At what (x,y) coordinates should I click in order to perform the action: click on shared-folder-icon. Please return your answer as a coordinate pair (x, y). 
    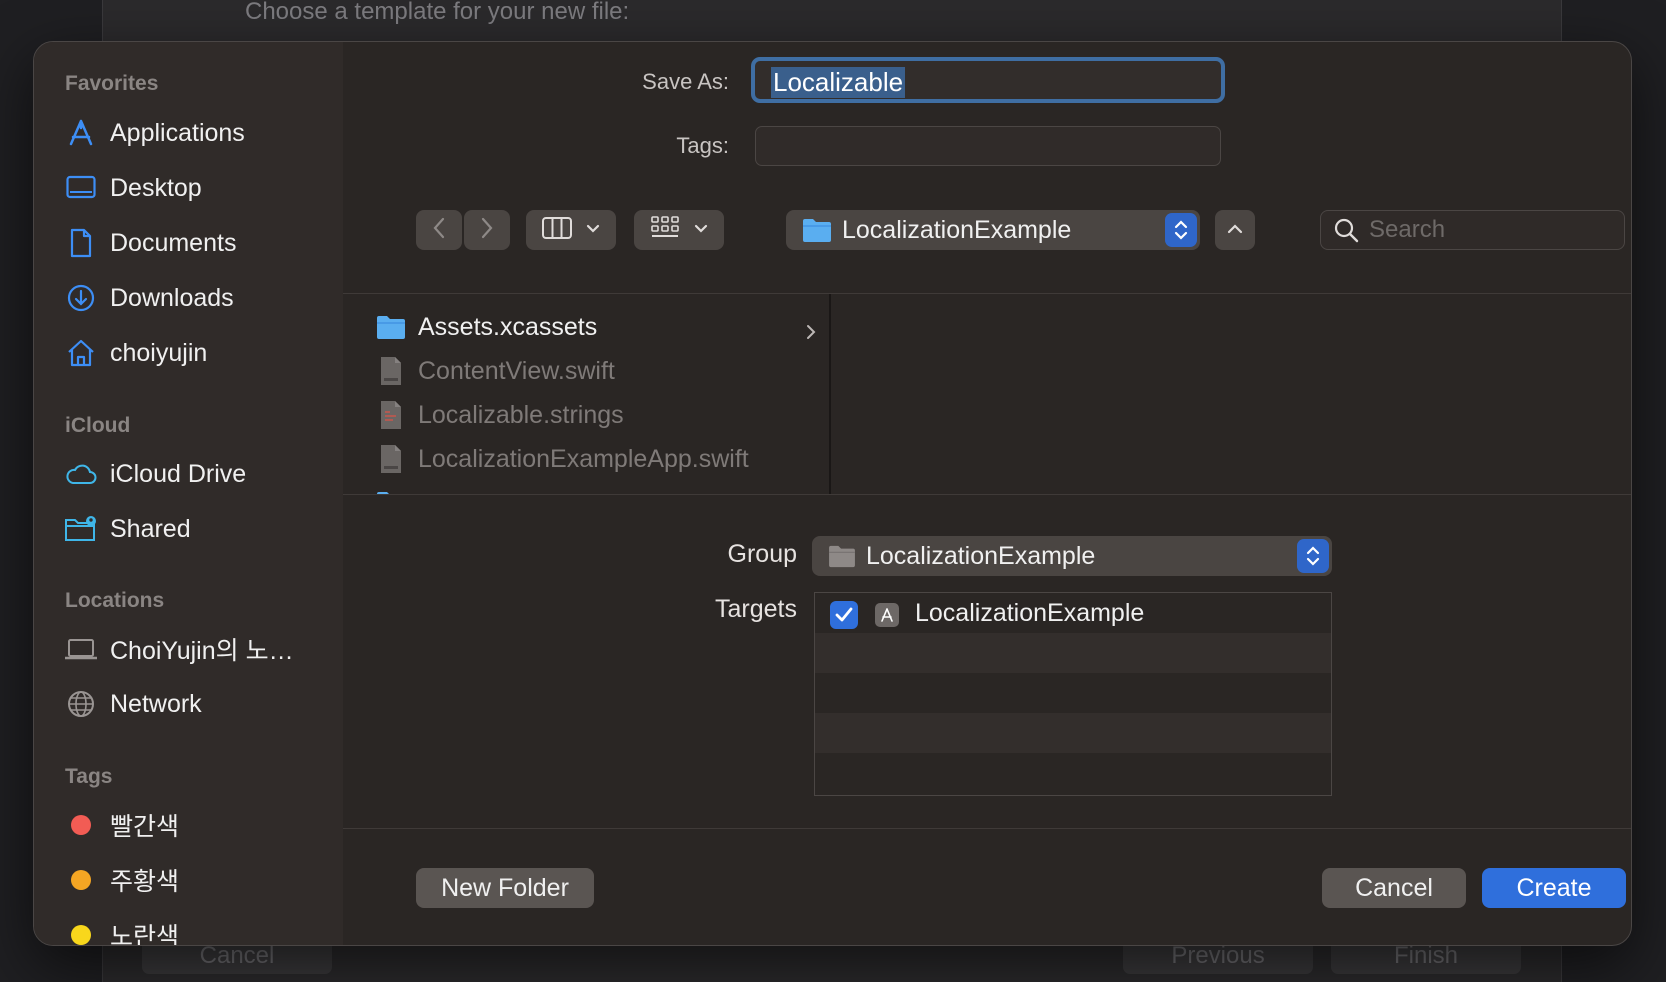
    Looking at the image, I should click on (81, 529).